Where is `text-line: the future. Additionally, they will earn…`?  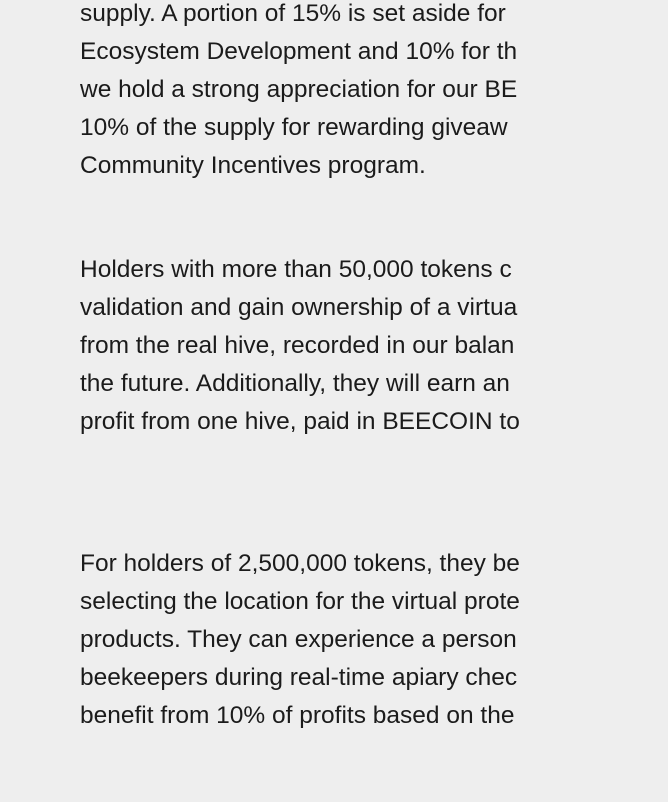 text-line: the future. Additionally, they will earn… is located at coordinates (295, 383).